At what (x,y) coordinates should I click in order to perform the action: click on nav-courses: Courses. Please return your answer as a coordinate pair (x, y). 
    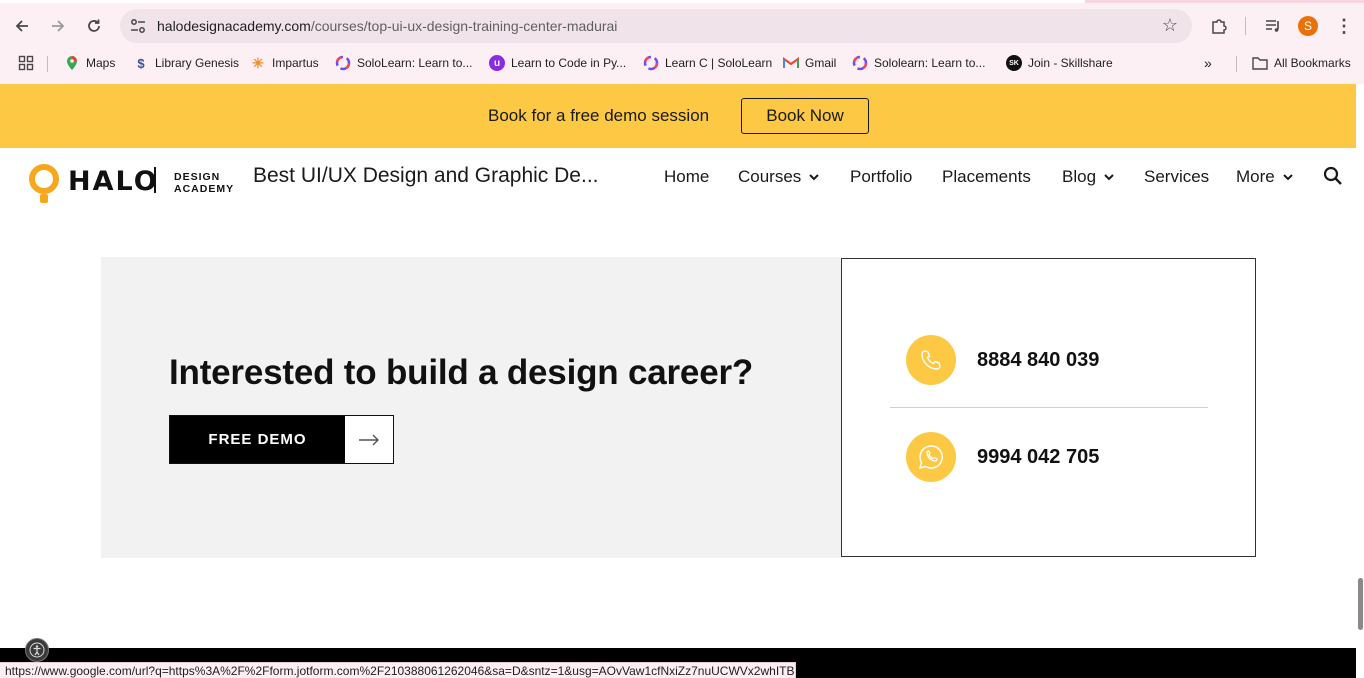
    Looking at the image, I should click on (779, 177).